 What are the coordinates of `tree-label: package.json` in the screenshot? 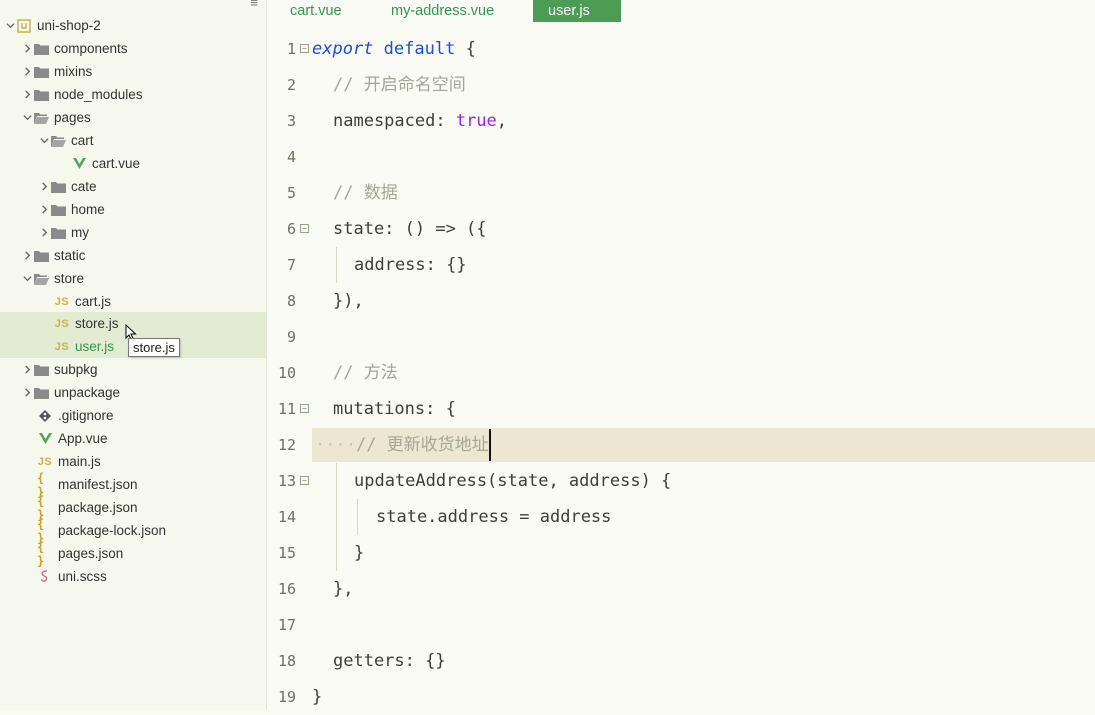 It's located at (98, 507).